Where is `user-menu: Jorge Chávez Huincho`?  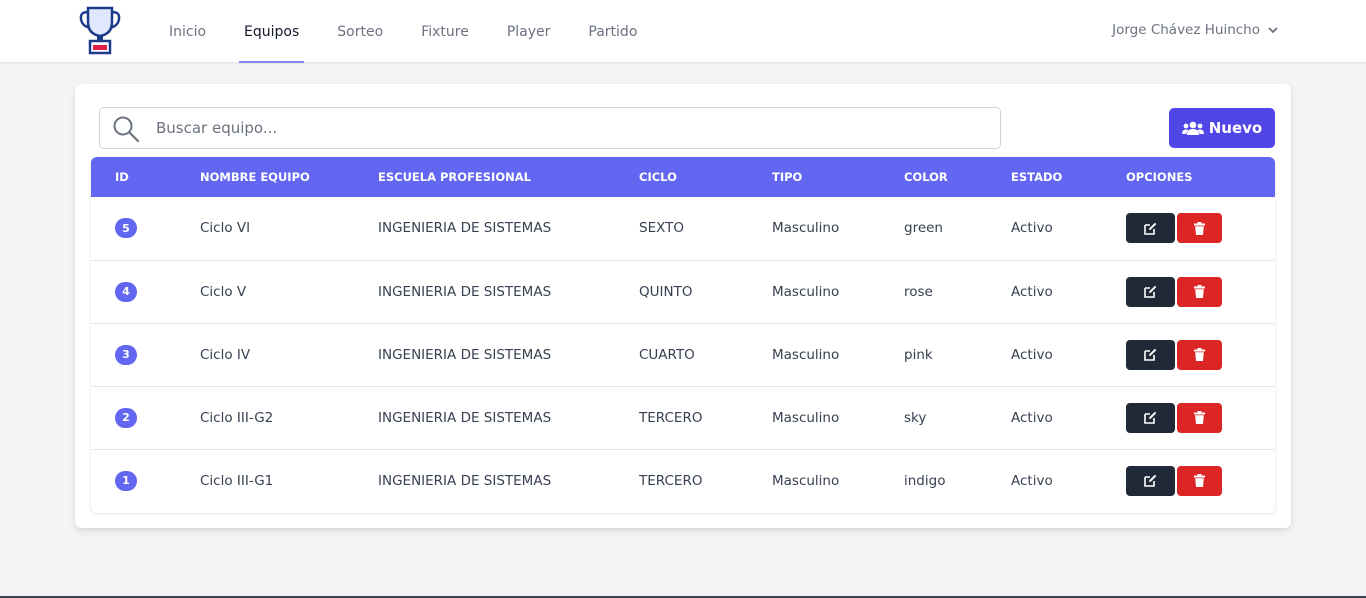 user-menu: Jorge Chávez Huincho is located at coordinates (1195, 30).